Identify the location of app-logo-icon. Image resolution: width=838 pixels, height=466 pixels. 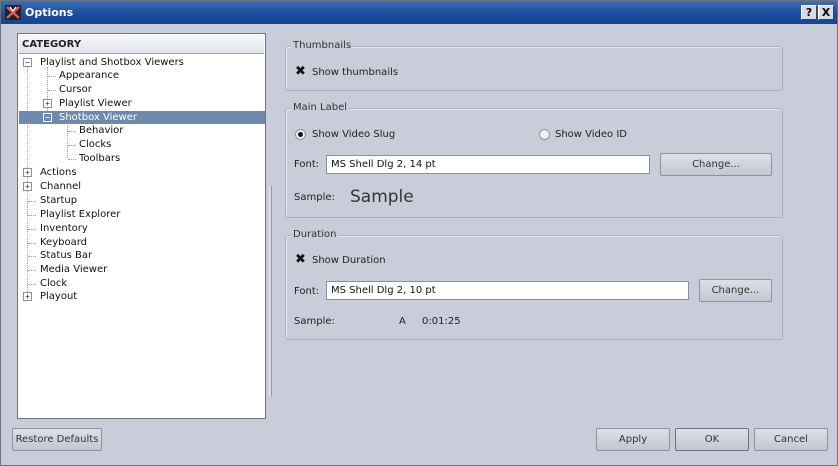
(13, 12).